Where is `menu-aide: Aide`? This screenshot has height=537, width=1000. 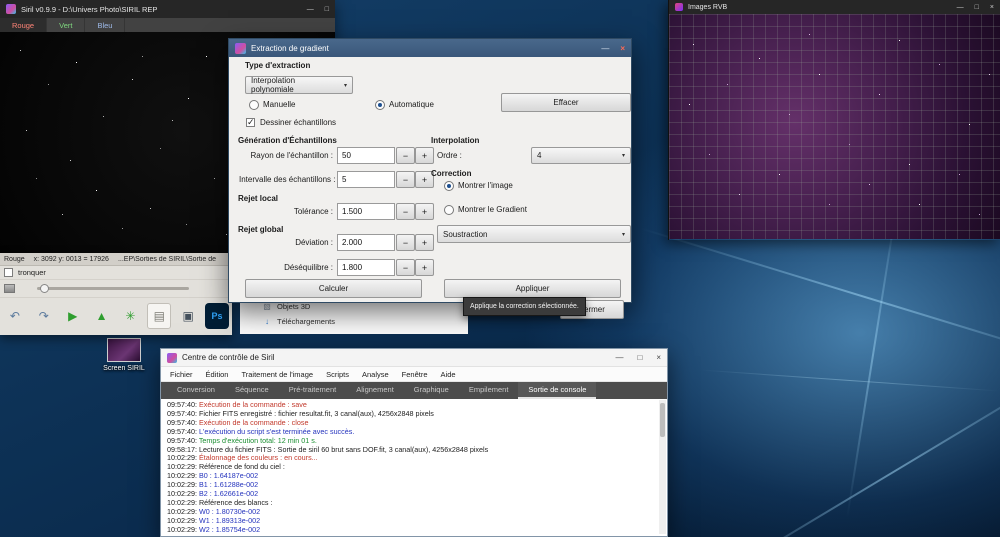
menu-aide: Aide is located at coordinates (448, 374).